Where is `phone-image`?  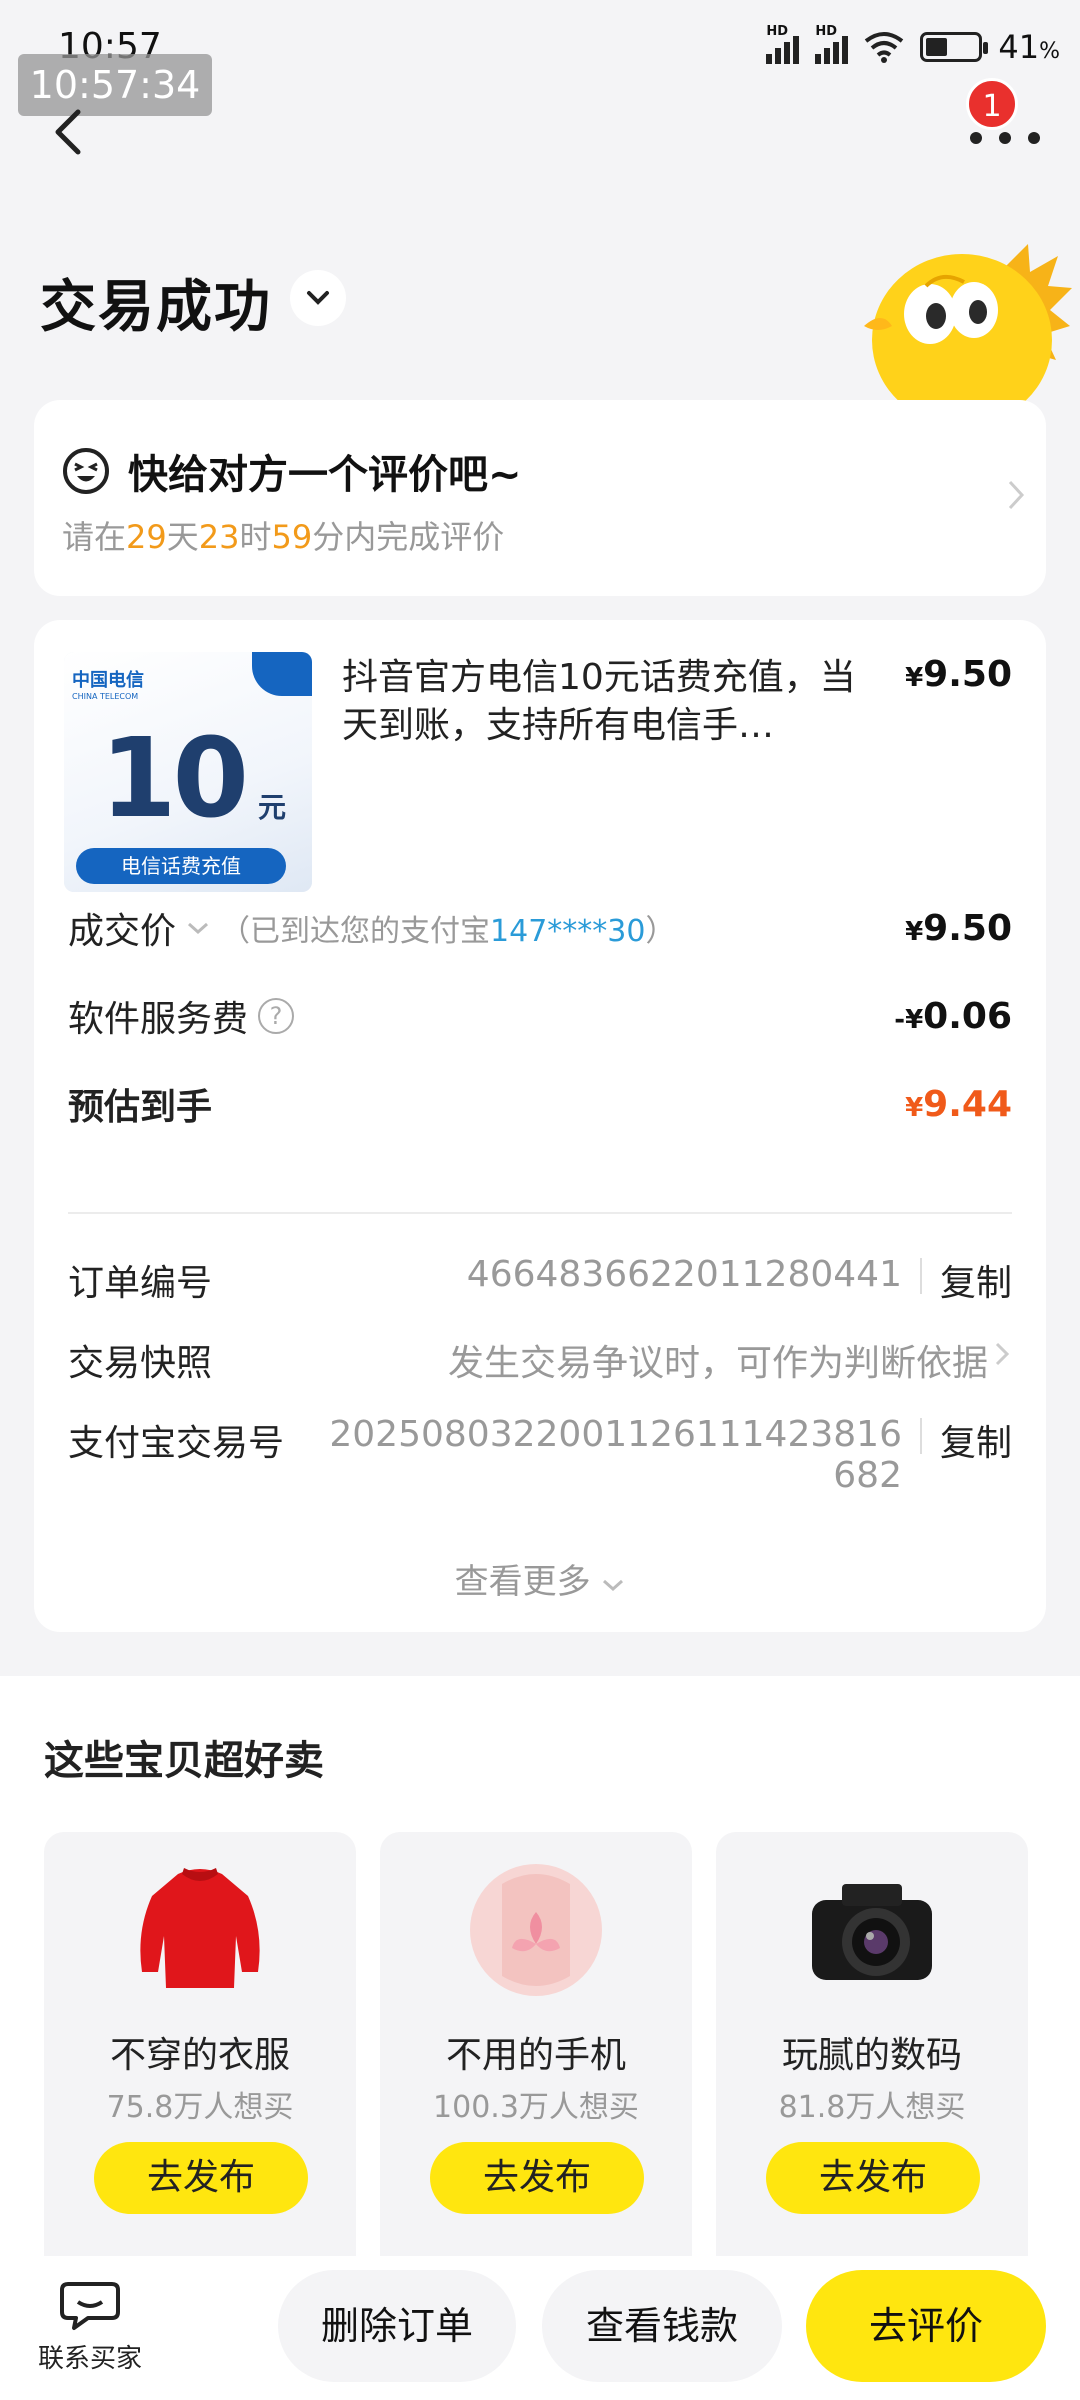
phone-image is located at coordinates (536, 1930).